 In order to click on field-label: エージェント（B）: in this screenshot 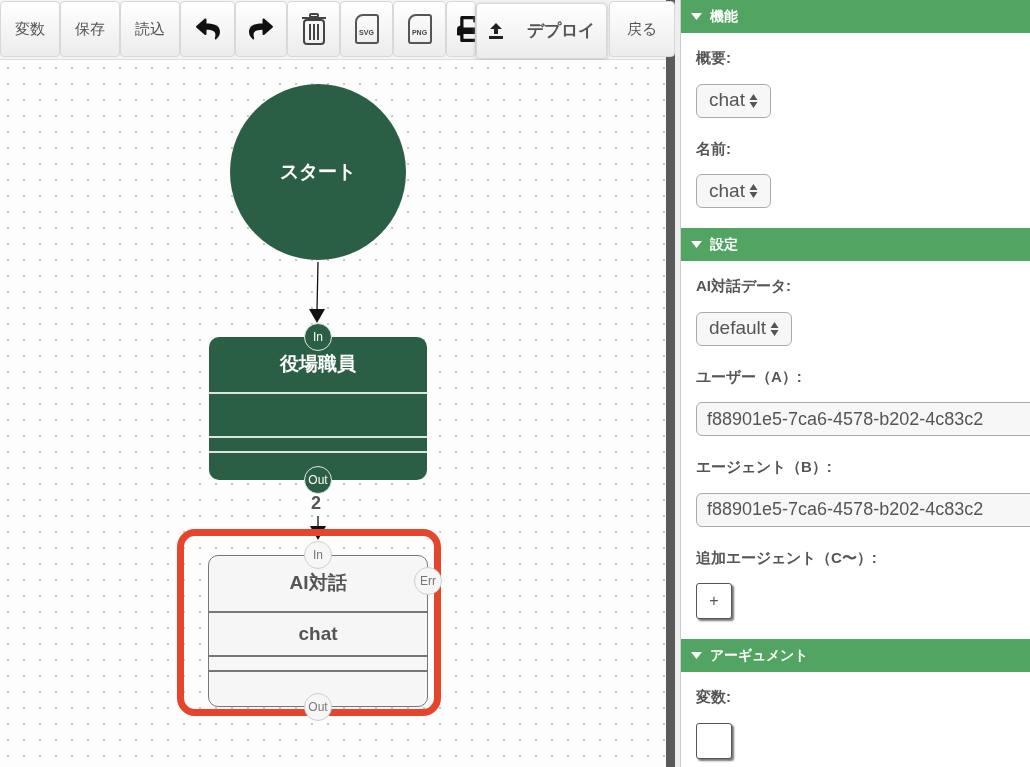, I will do `click(764, 467)`.